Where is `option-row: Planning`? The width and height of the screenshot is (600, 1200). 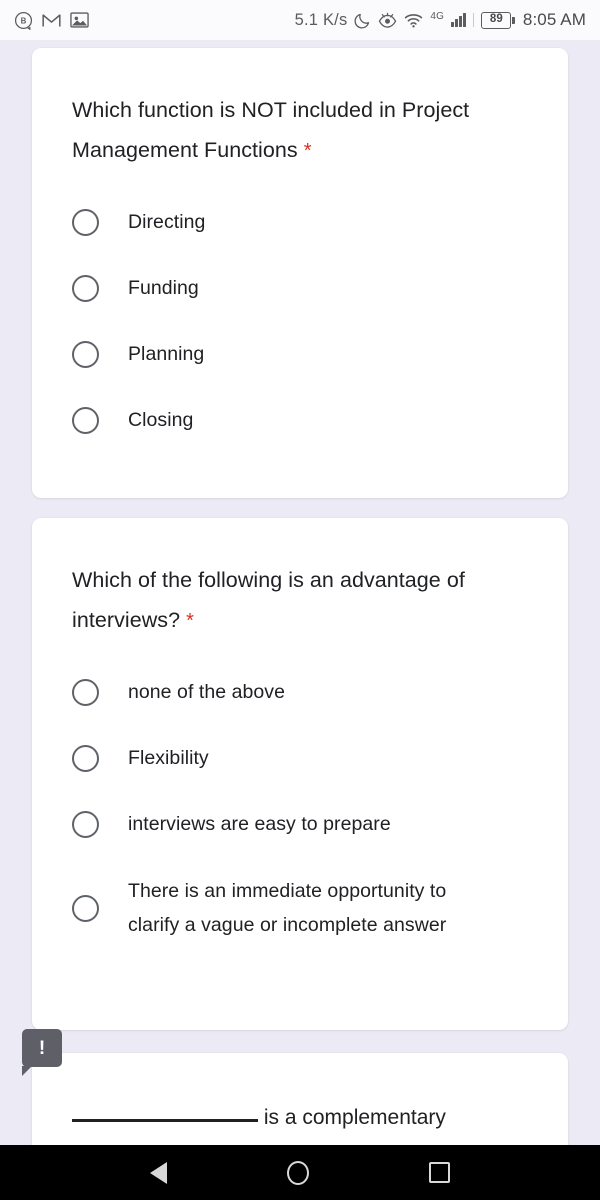
option-row: Planning is located at coordinates (300, 354).